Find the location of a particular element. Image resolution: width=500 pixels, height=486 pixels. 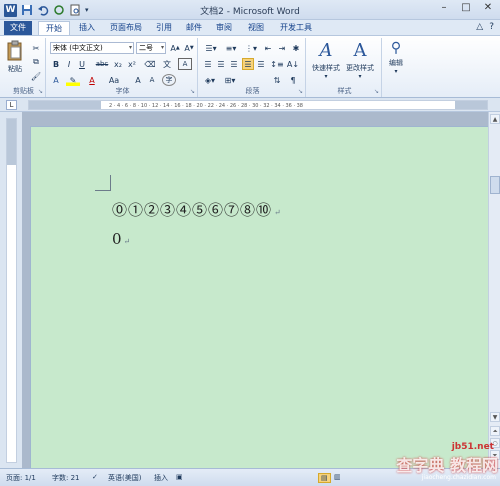

format-painter-icon: 🖌 is located at coordinates (36, 76).